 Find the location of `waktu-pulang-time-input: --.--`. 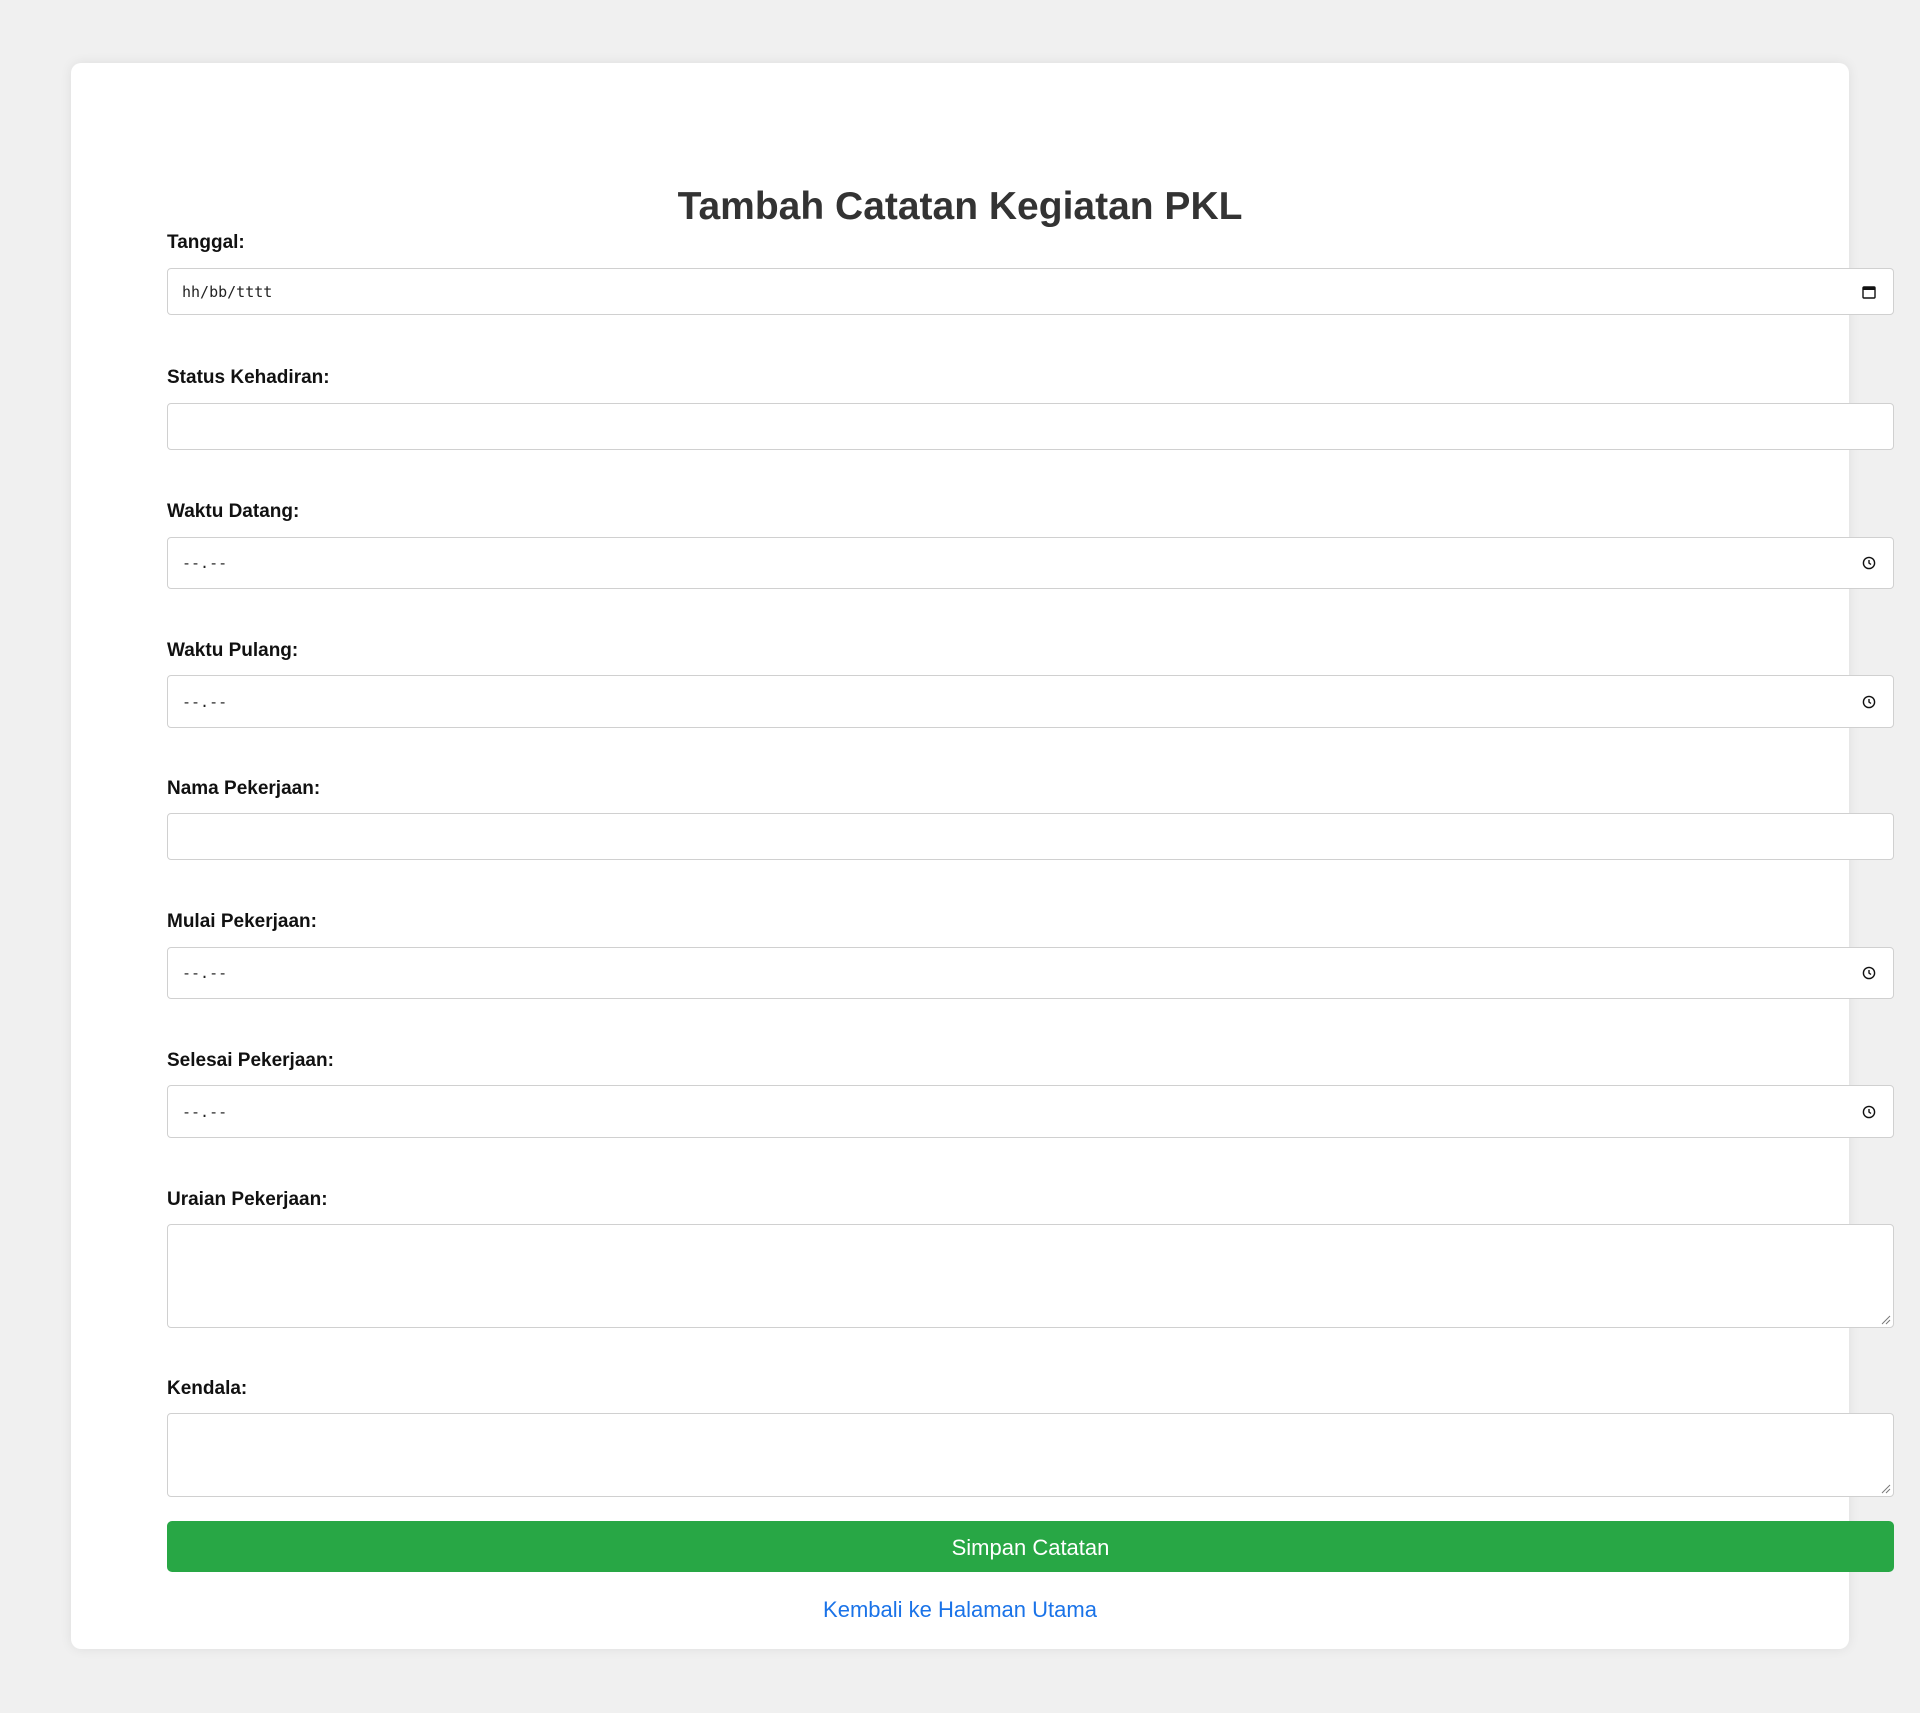

waktu-pulang-time-input: --.-- is located at coordinates (1030, 701).